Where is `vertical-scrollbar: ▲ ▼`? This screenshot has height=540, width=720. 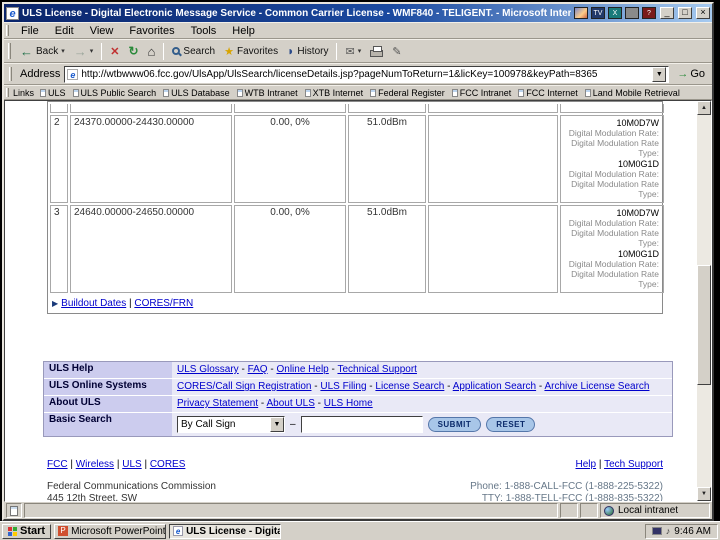 vertical-scrollbar: ▲ ▼ is located at coordinates (704, 301).